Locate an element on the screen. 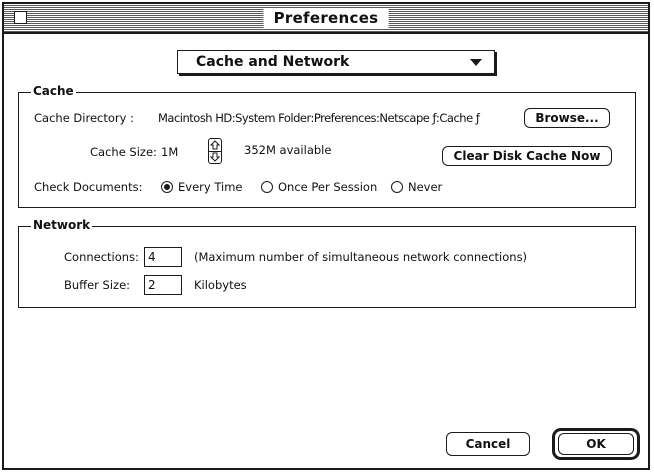 The height and width of the screenshot is (474, 654). cancel-button-label: Cancel is located at coordinates (488, 444).